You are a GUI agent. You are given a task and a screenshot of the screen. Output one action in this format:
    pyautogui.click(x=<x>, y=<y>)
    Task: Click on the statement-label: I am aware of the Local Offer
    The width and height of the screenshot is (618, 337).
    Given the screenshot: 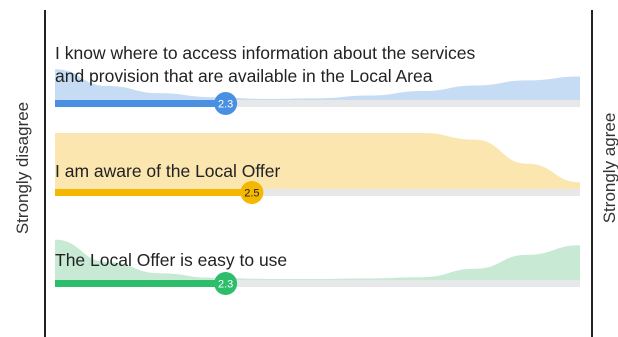 What is the action you would take?
    pyautogui.click(x=168, y=171)
    